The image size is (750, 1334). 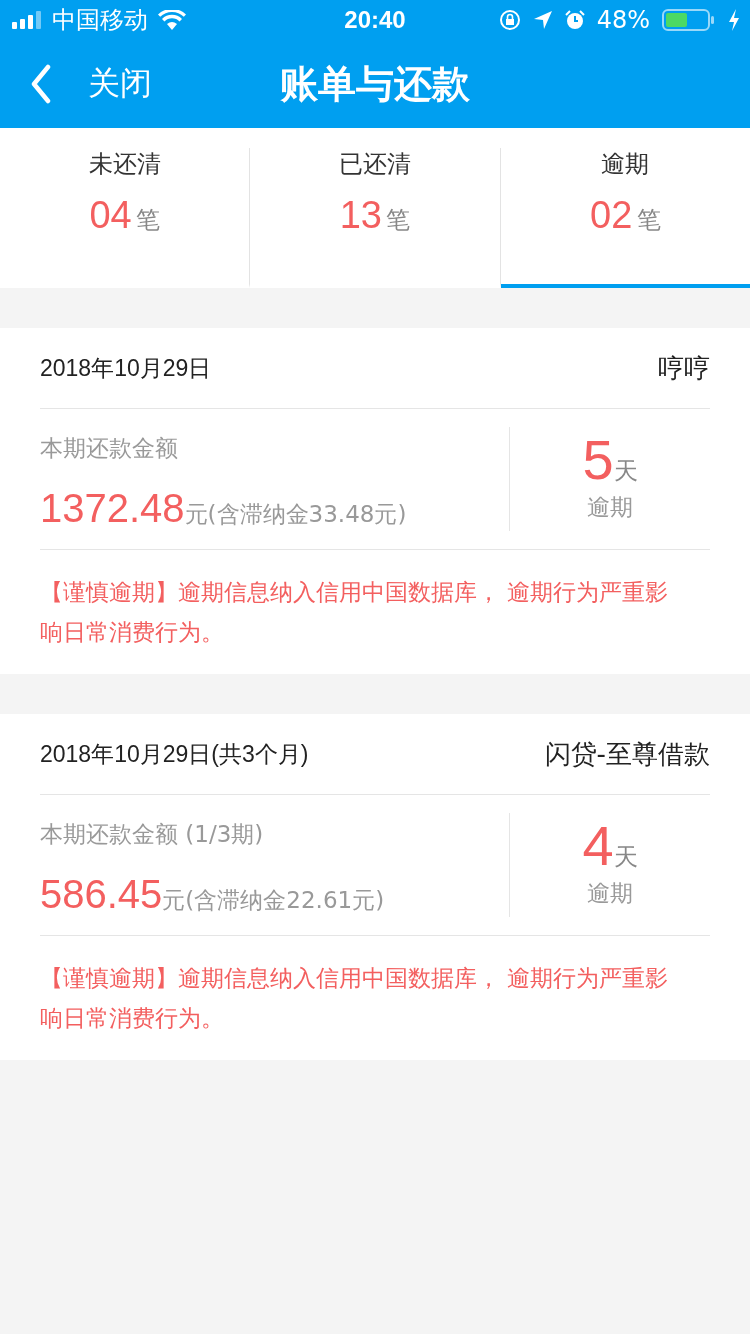 What do you see at coordinates (41, 84) in the screenshot?
I see `back-chevron-icon` at bounding box center [41, 84].